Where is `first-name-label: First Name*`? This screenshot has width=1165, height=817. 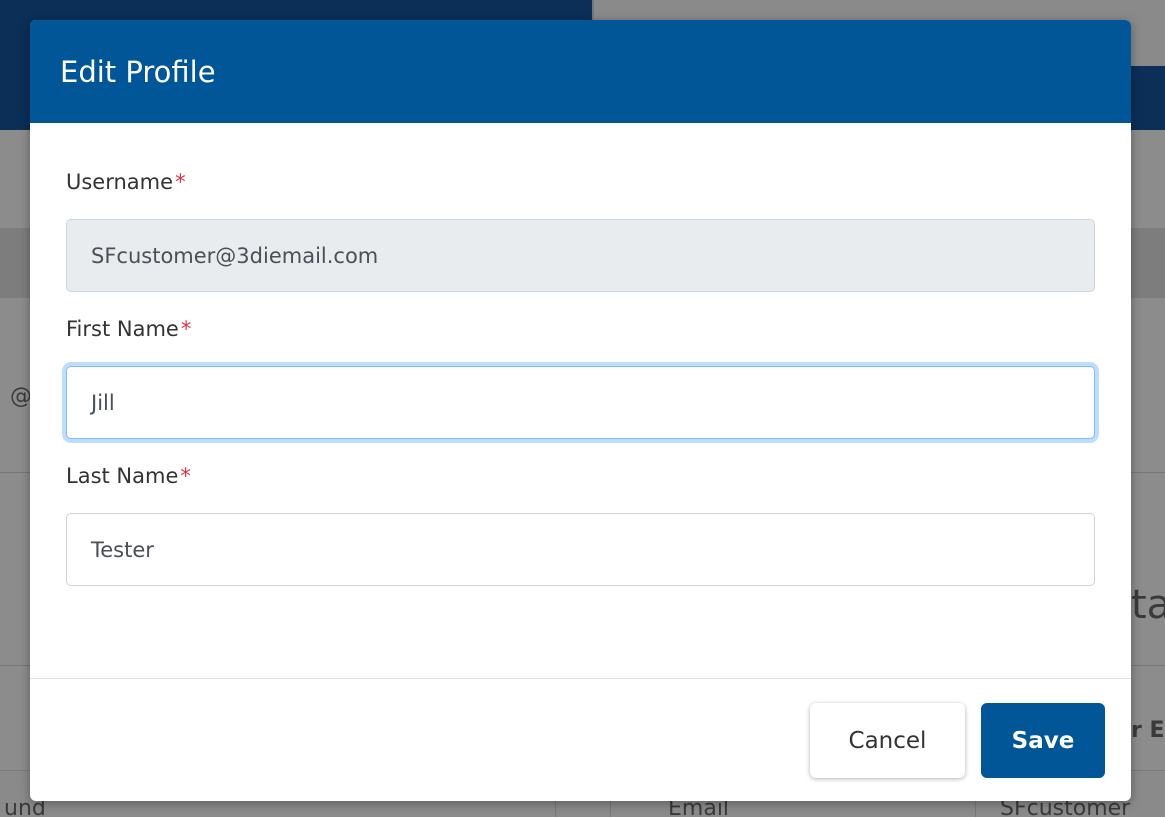
first-name-label: First Name* is located at coordinates (580, 329).